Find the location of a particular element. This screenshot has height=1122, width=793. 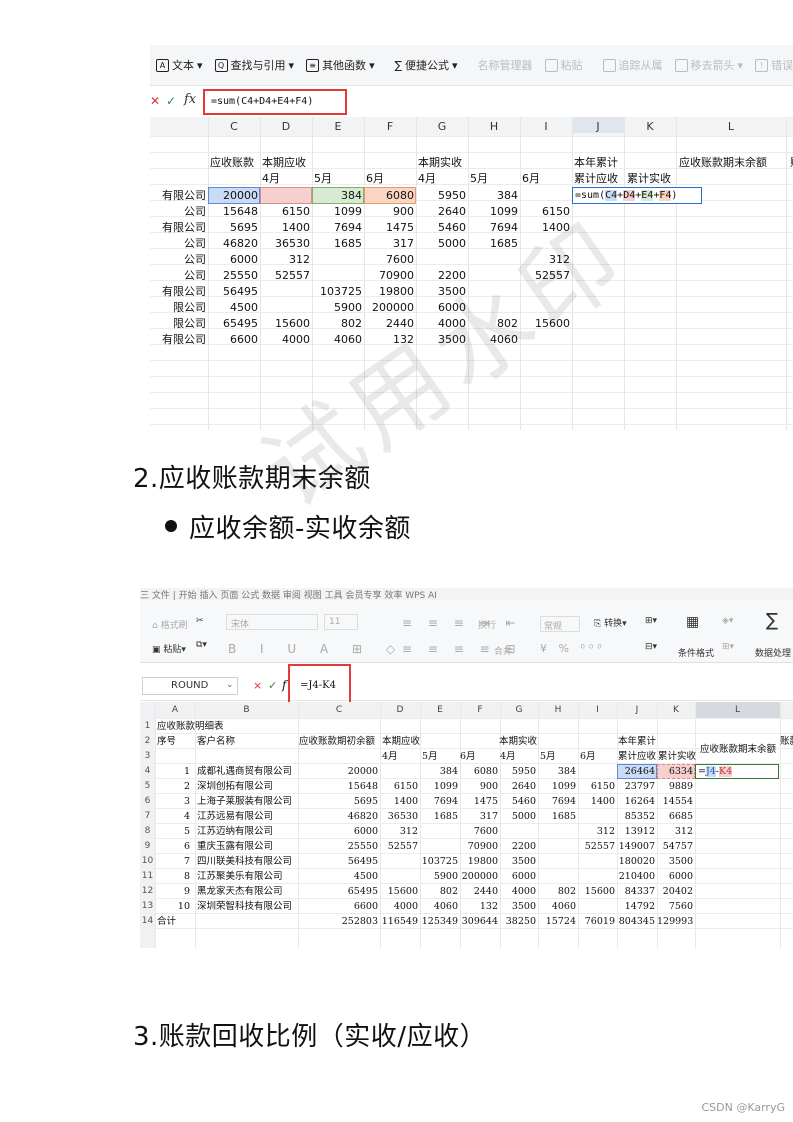

number-cell: 3500 is located at coordinates (518, 861).